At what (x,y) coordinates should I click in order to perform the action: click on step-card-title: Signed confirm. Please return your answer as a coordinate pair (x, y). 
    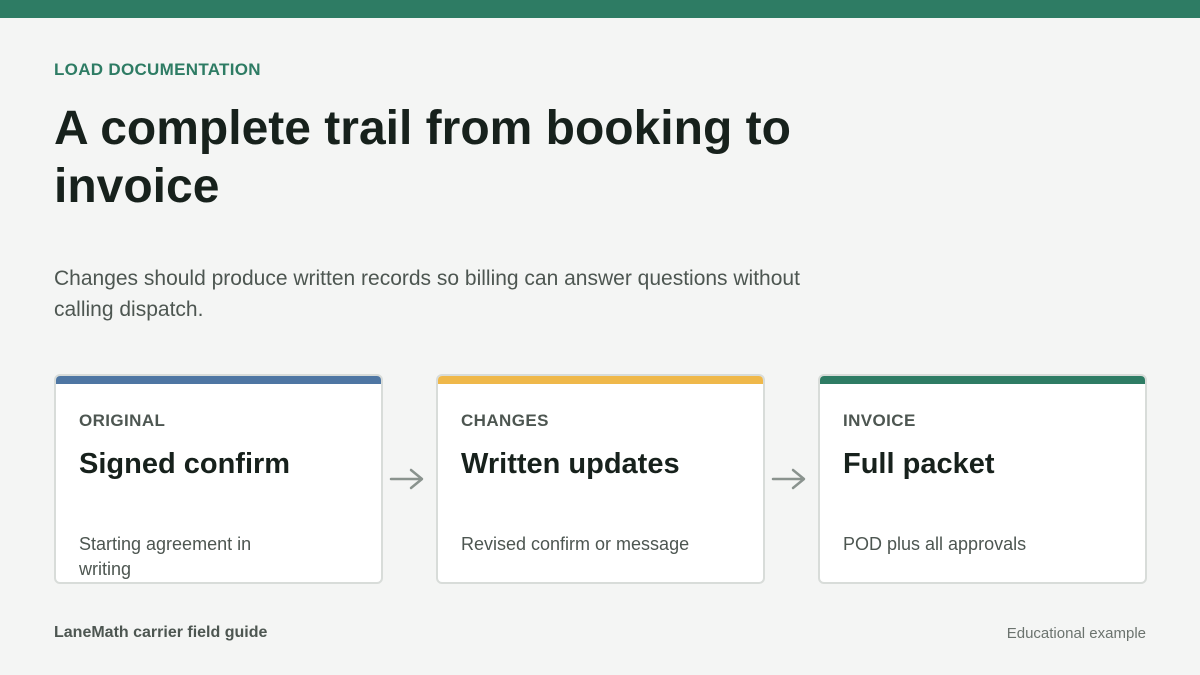
    Looking at the image, I should click on (185, 464).